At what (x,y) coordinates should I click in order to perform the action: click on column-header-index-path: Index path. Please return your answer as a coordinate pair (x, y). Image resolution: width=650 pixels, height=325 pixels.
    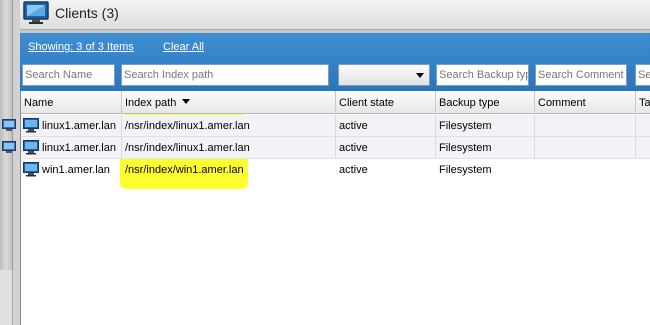
    Looking at the image, I should click on (229, 102).